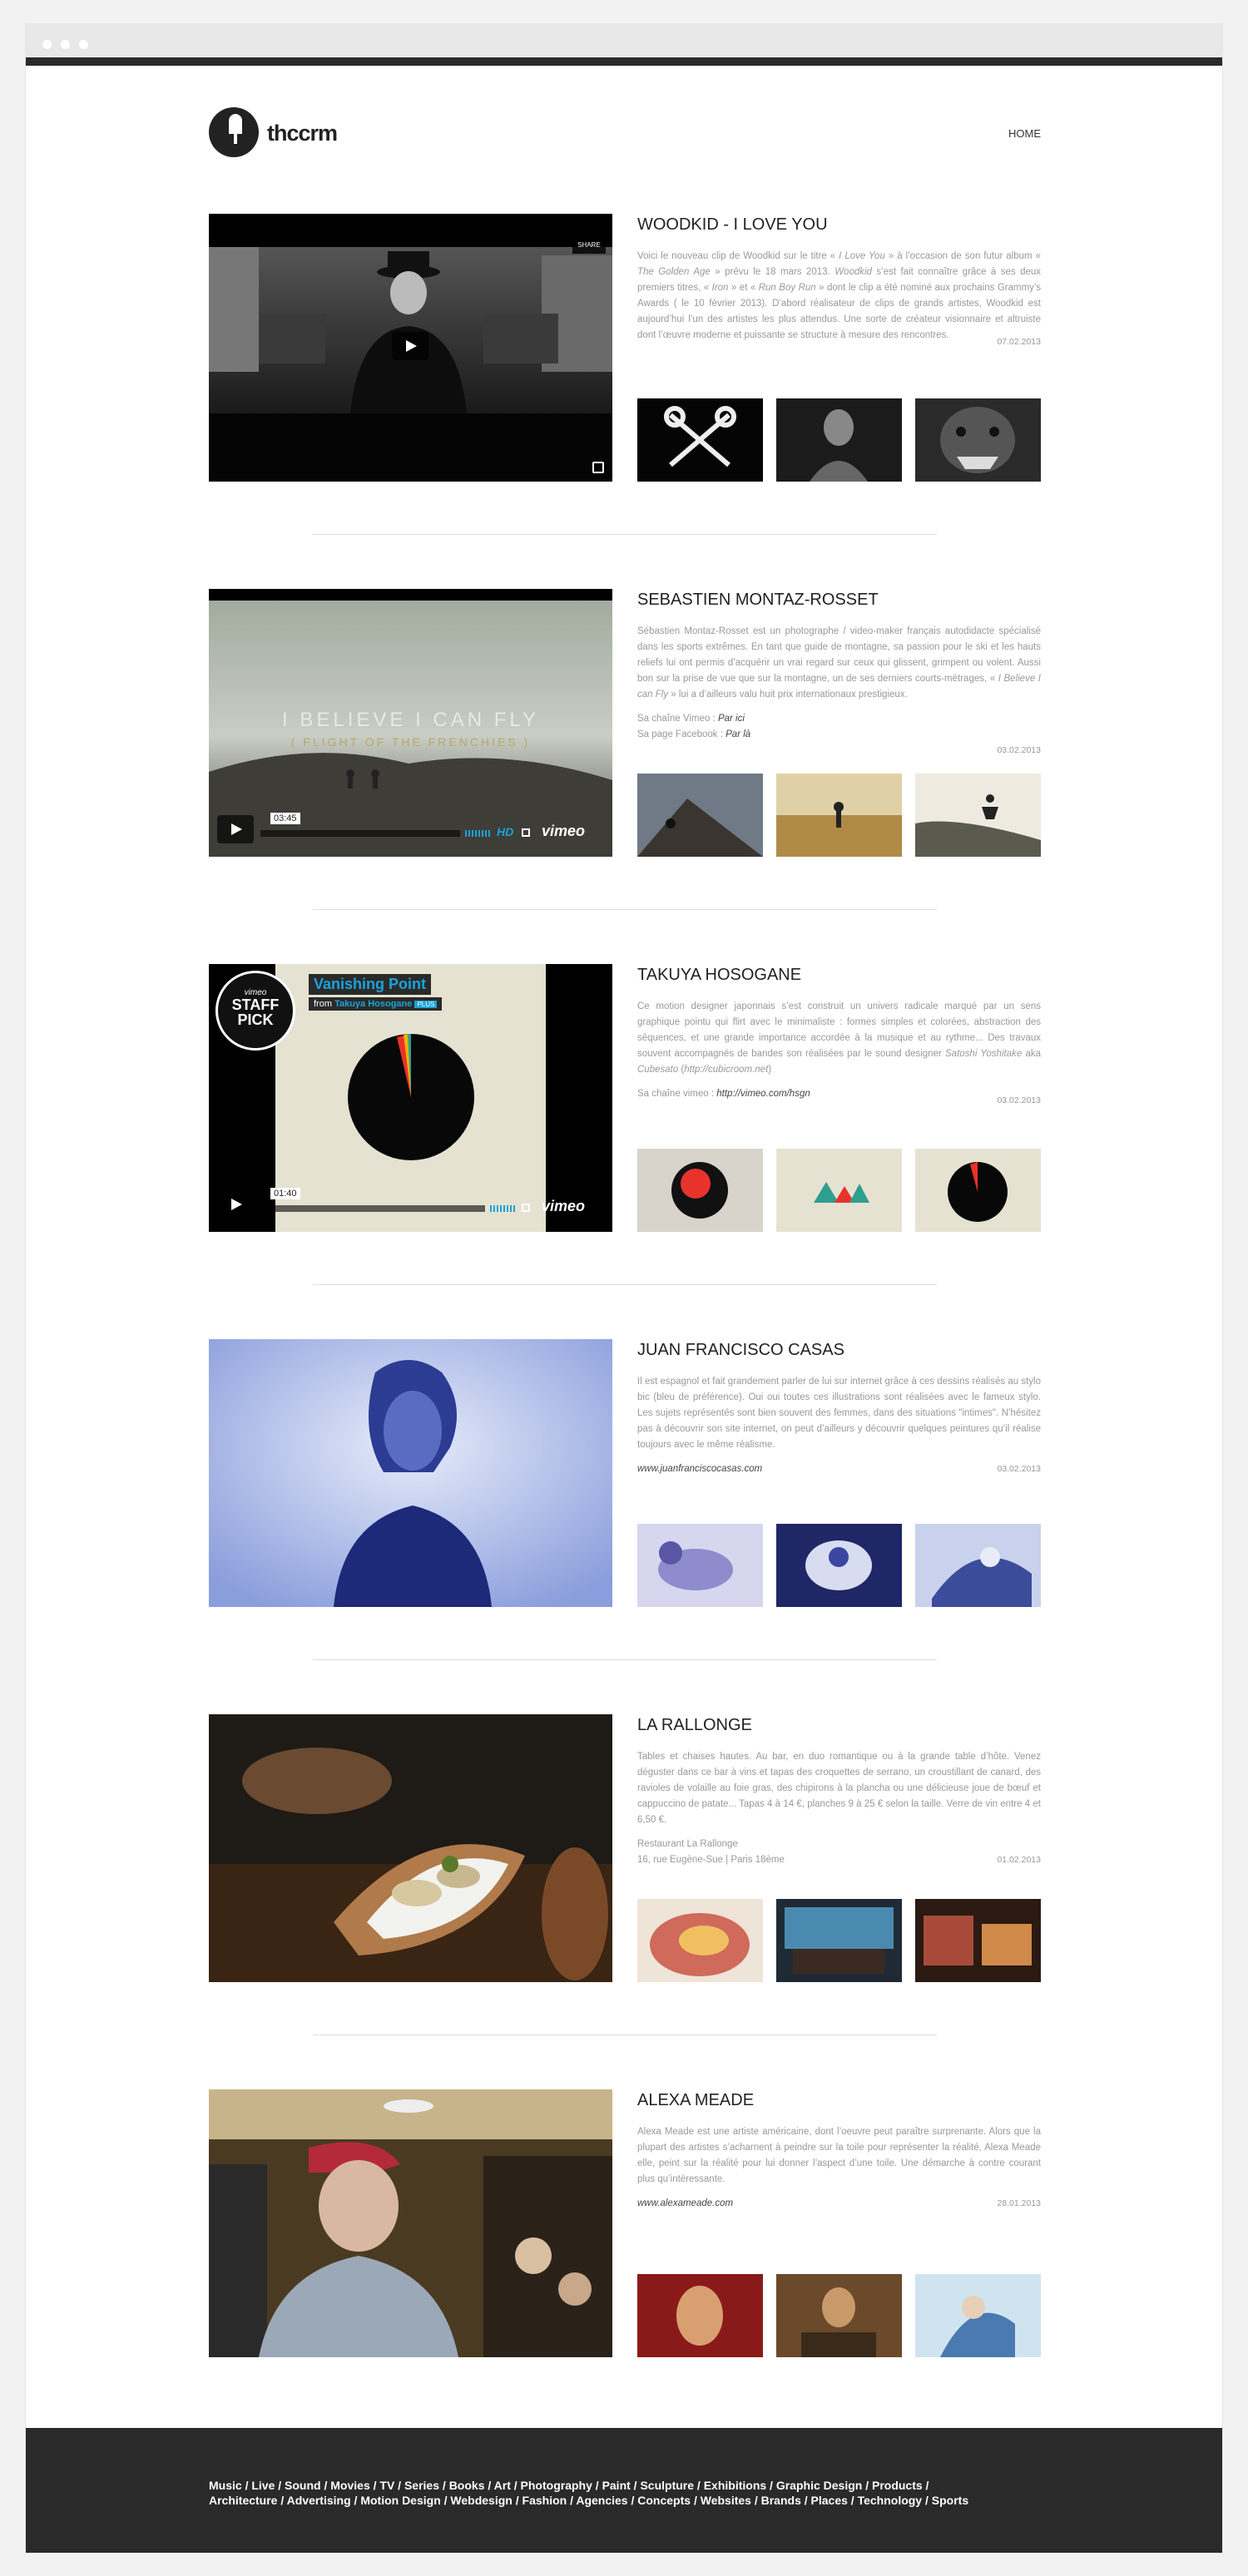 This screenshot has width=1248, height=2576. Describe the element at coordinates (505, 831) in the screenshot. I see `hd-badge: HD` at that location.